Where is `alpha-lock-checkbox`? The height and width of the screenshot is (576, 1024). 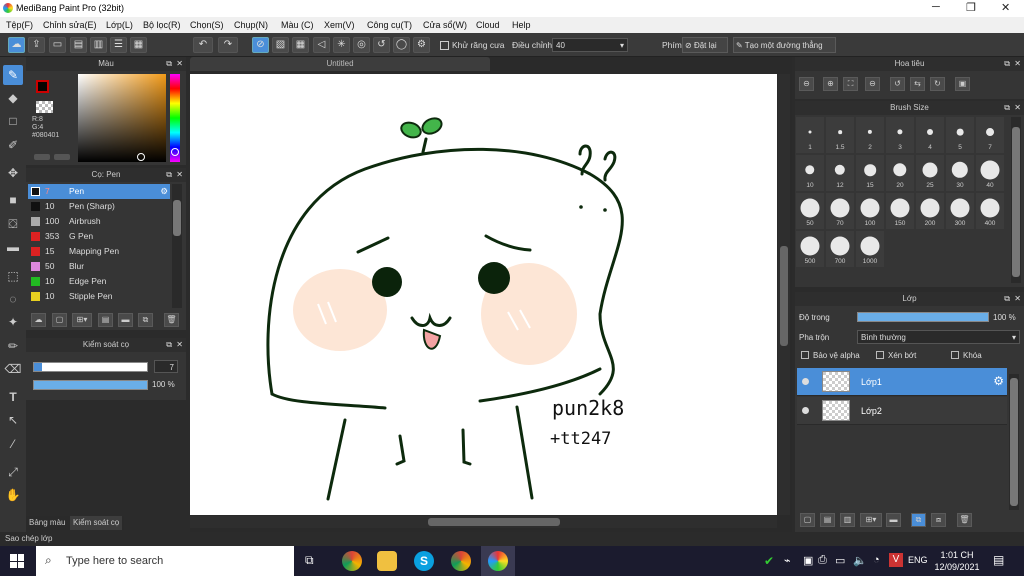 alpha-lock-checkbox is located at coordinates (805, 355).